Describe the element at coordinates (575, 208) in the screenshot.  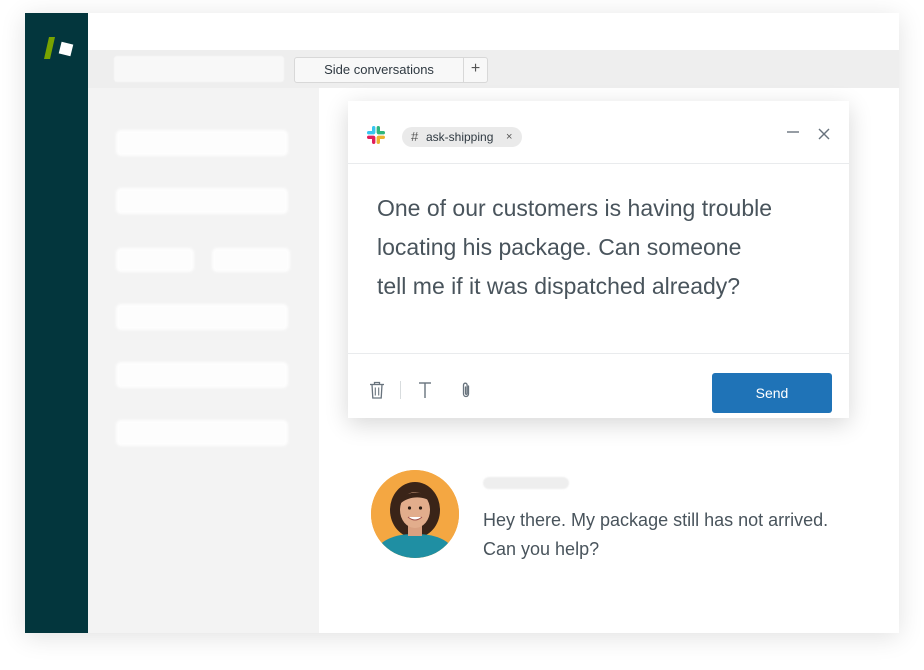
I see `message-line: One of our customers is having trouble` at that location.